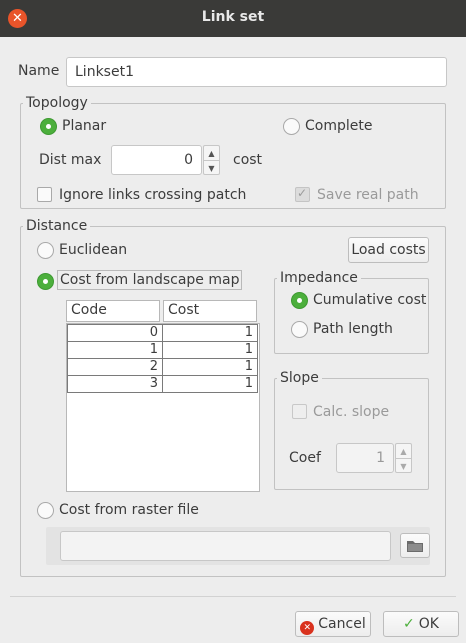 Image resolution: width=466 pixels, height=643 pixels. I want to click on landscape-label: Cost from landscape map, so click(150, 280).